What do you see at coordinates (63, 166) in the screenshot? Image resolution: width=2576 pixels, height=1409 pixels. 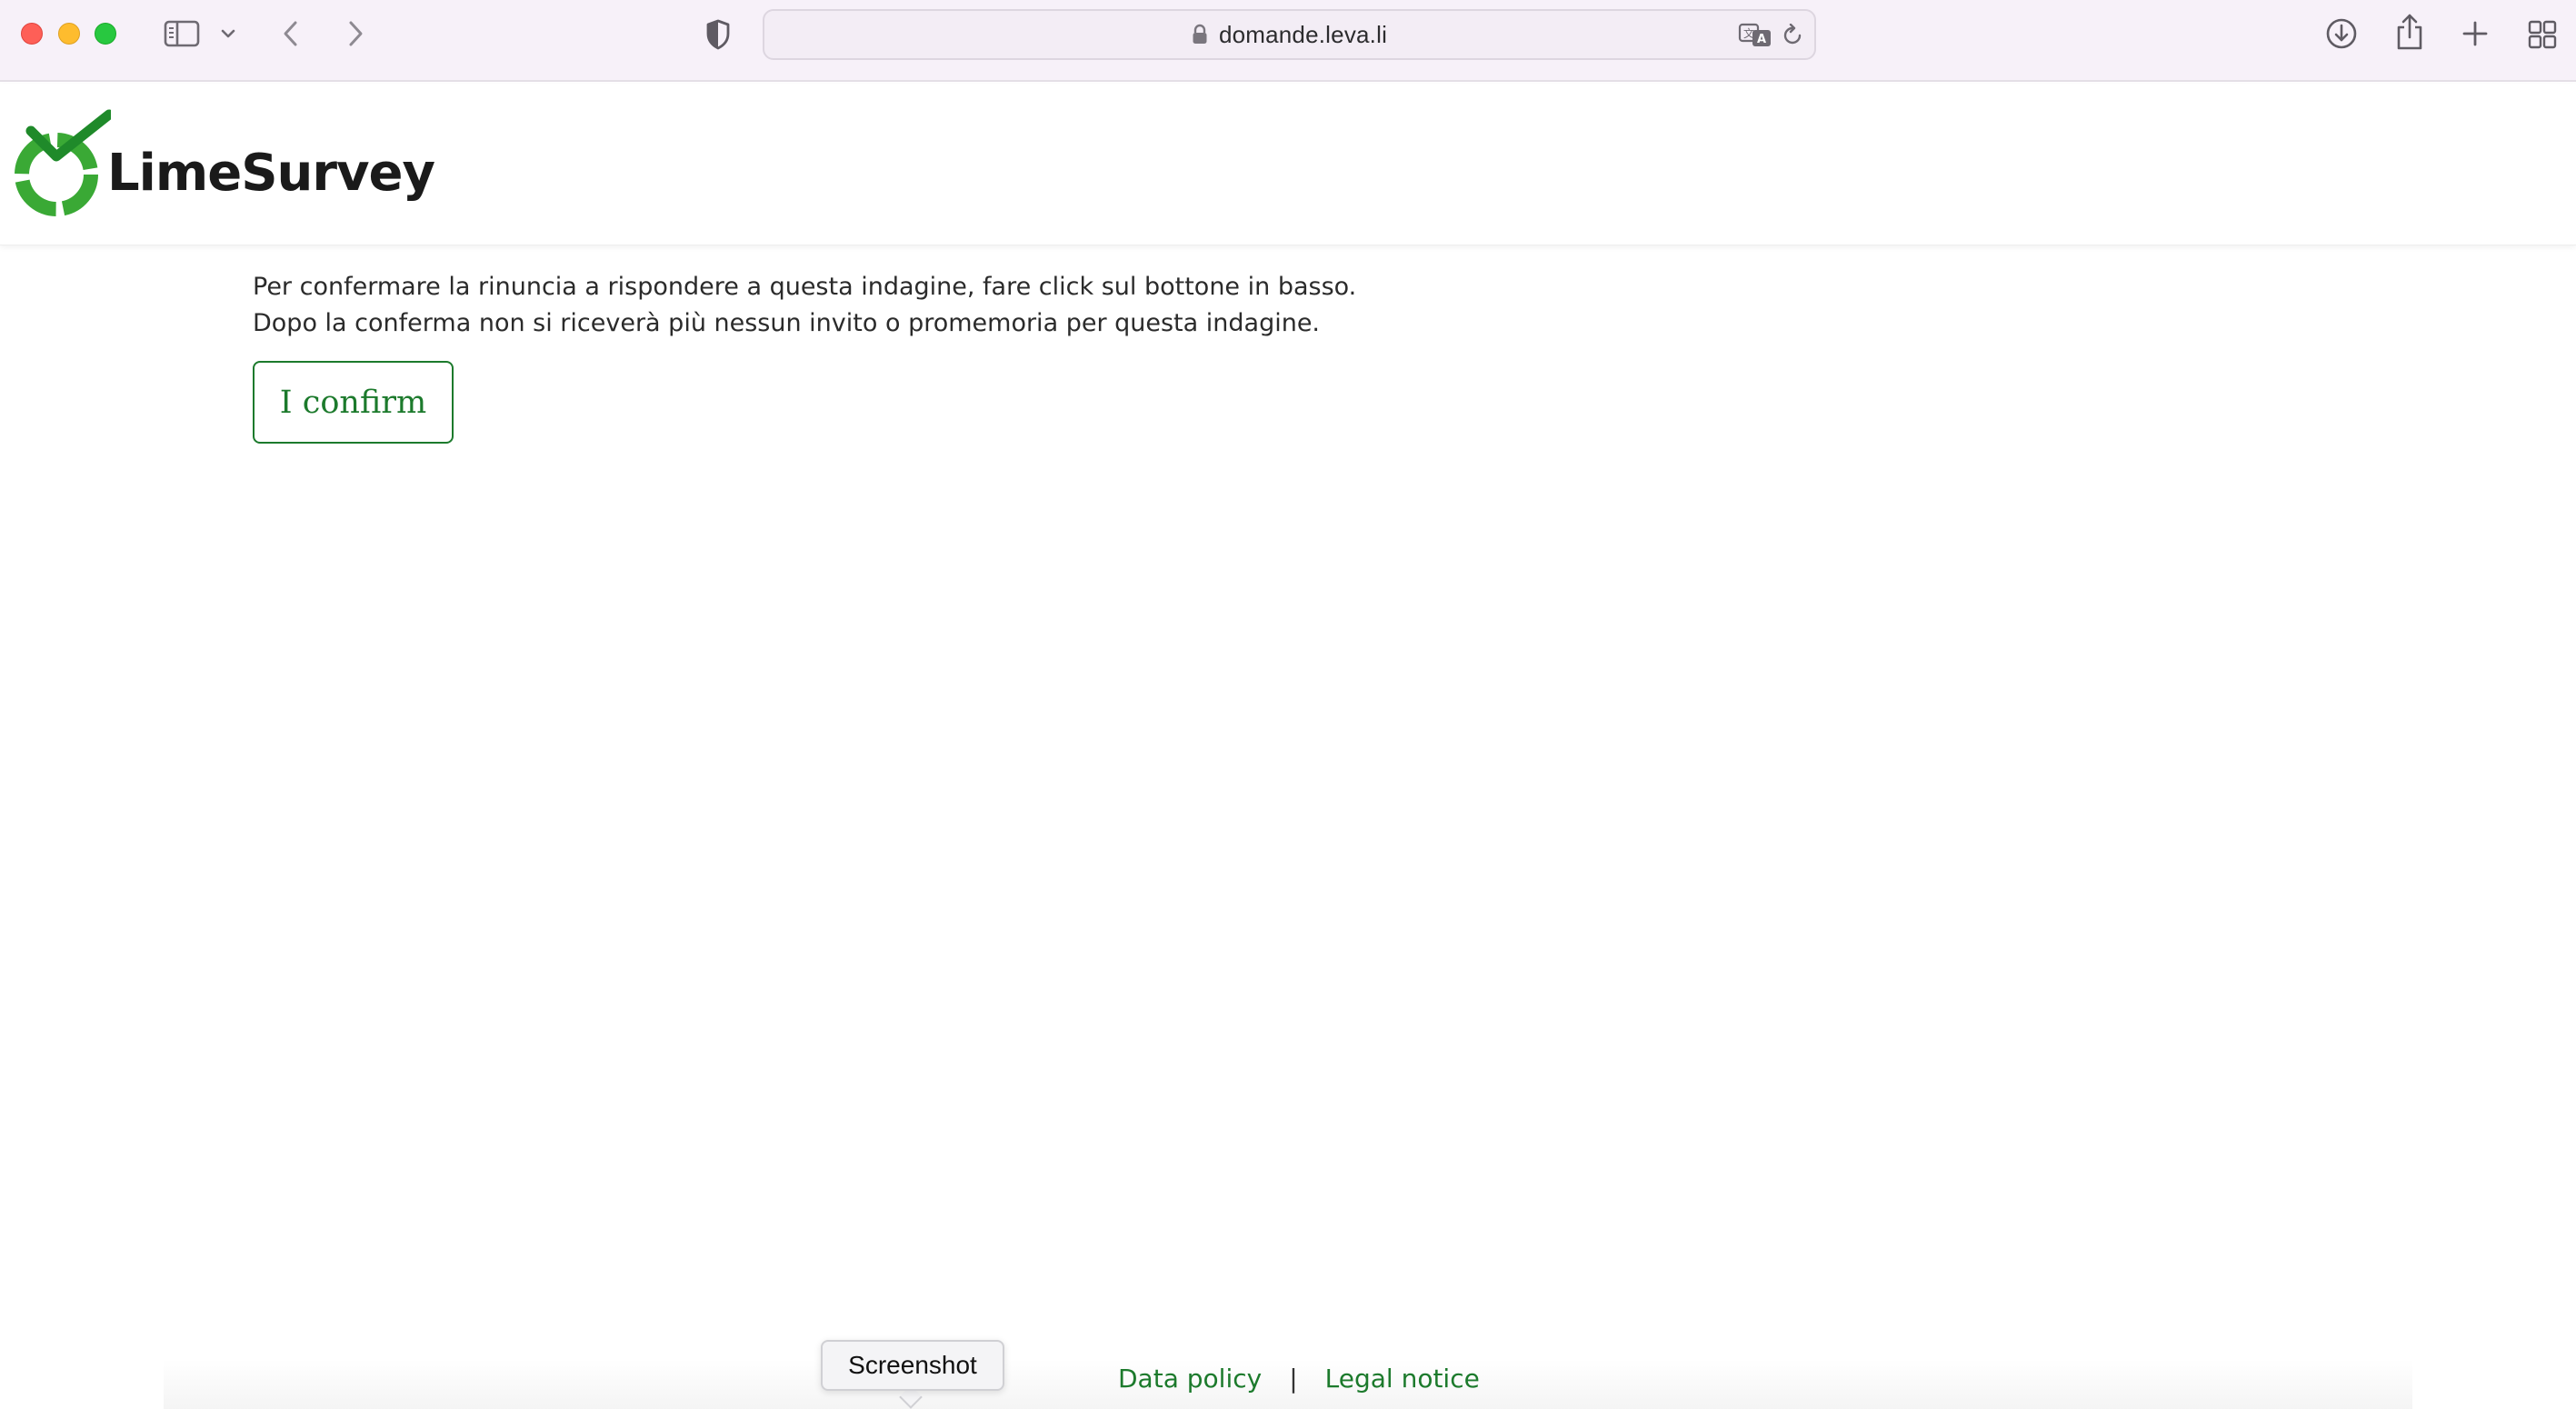 I see `lime-logo-icon` at bounding box center [63, 166].